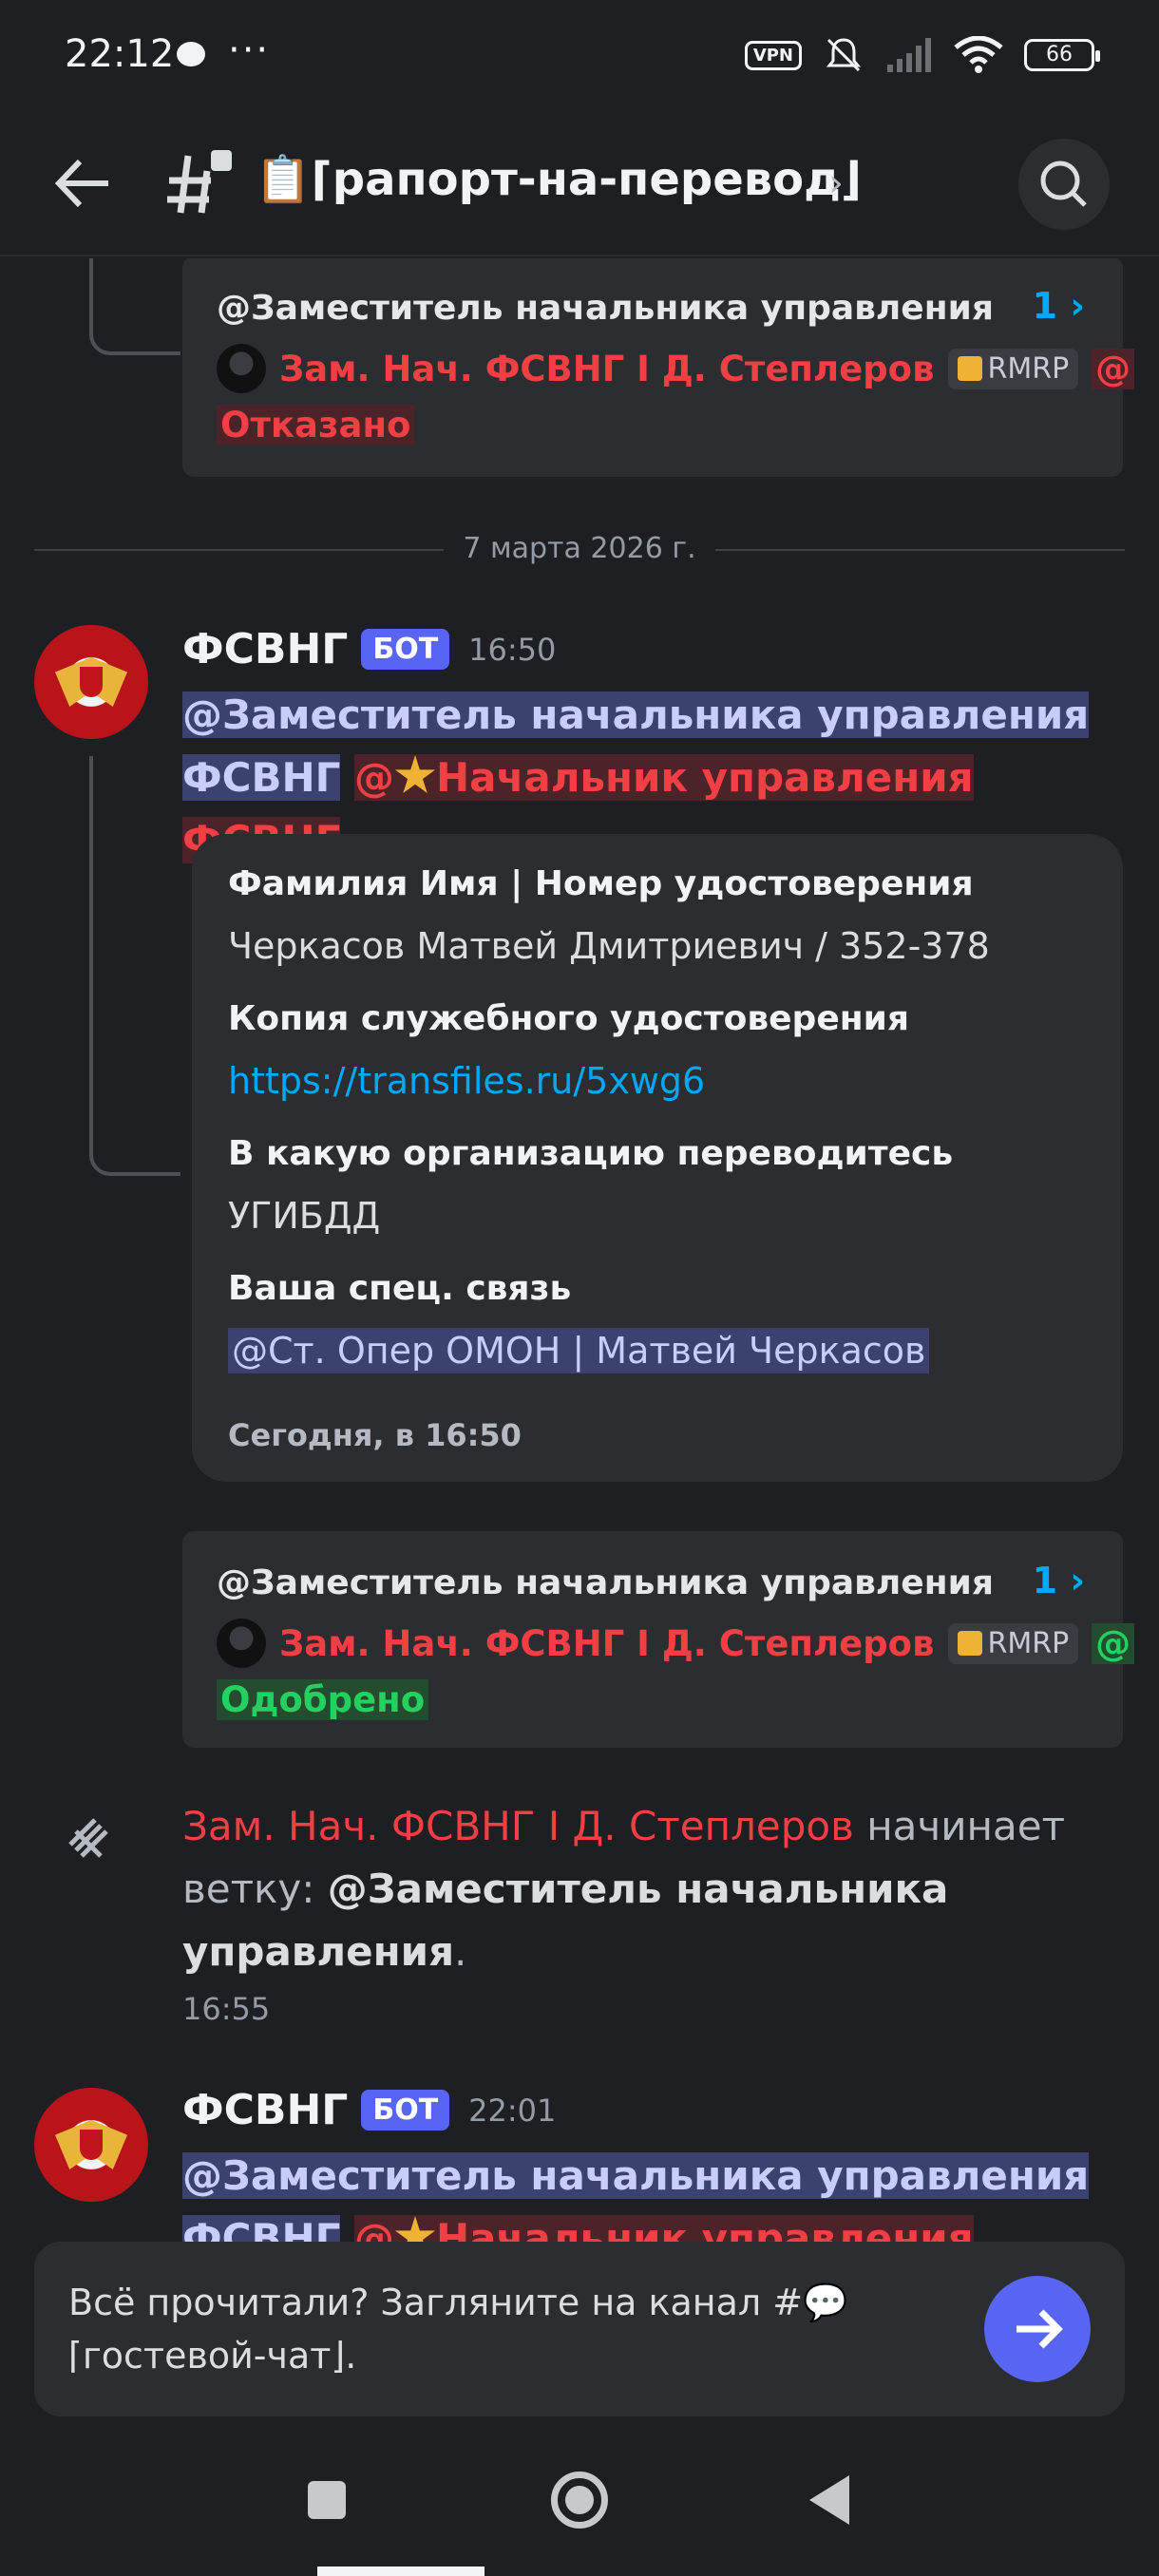 The height and width of the screenshot is (2576, 1159). I want to click on back-button, so click(829, 2500).